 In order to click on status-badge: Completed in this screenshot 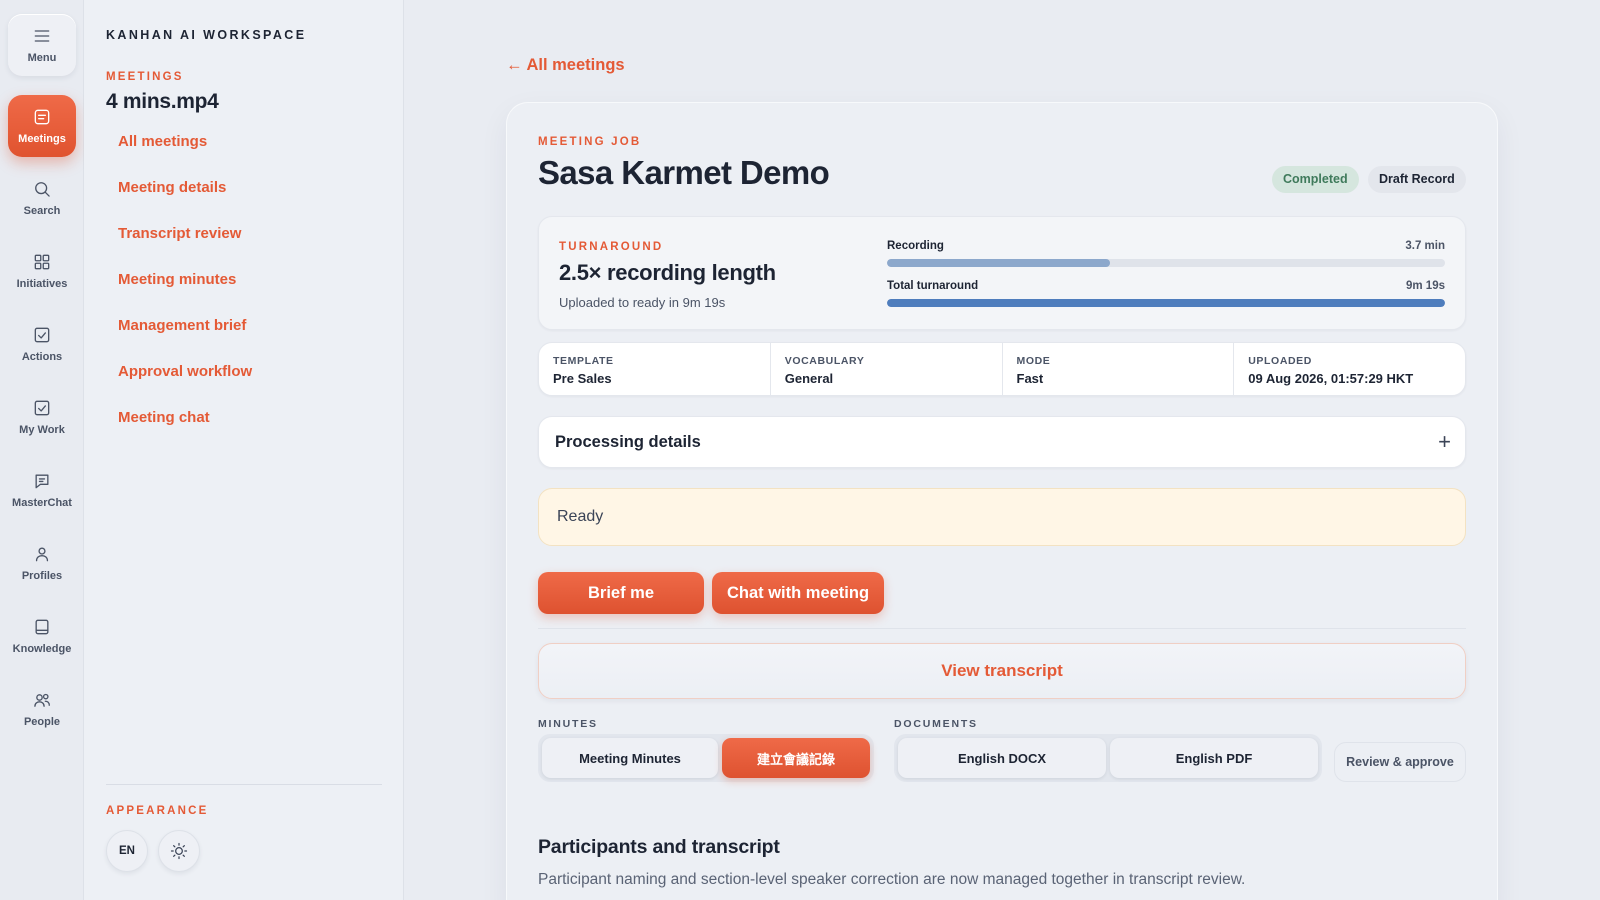, I will do `click(1315, 179)`.